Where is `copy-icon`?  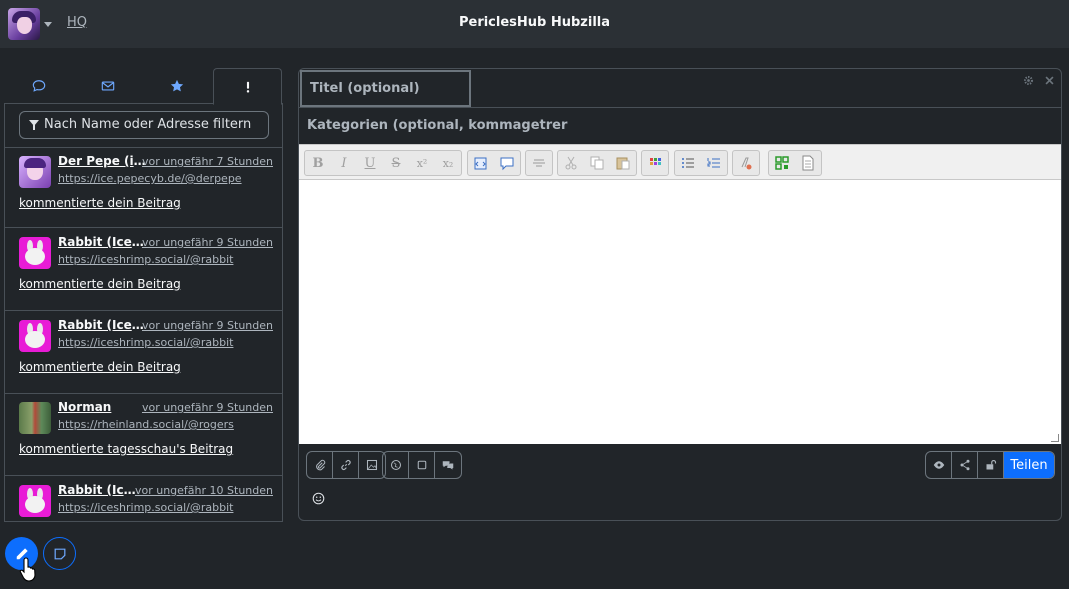 copy-icon is located at coordinates (597, 163).